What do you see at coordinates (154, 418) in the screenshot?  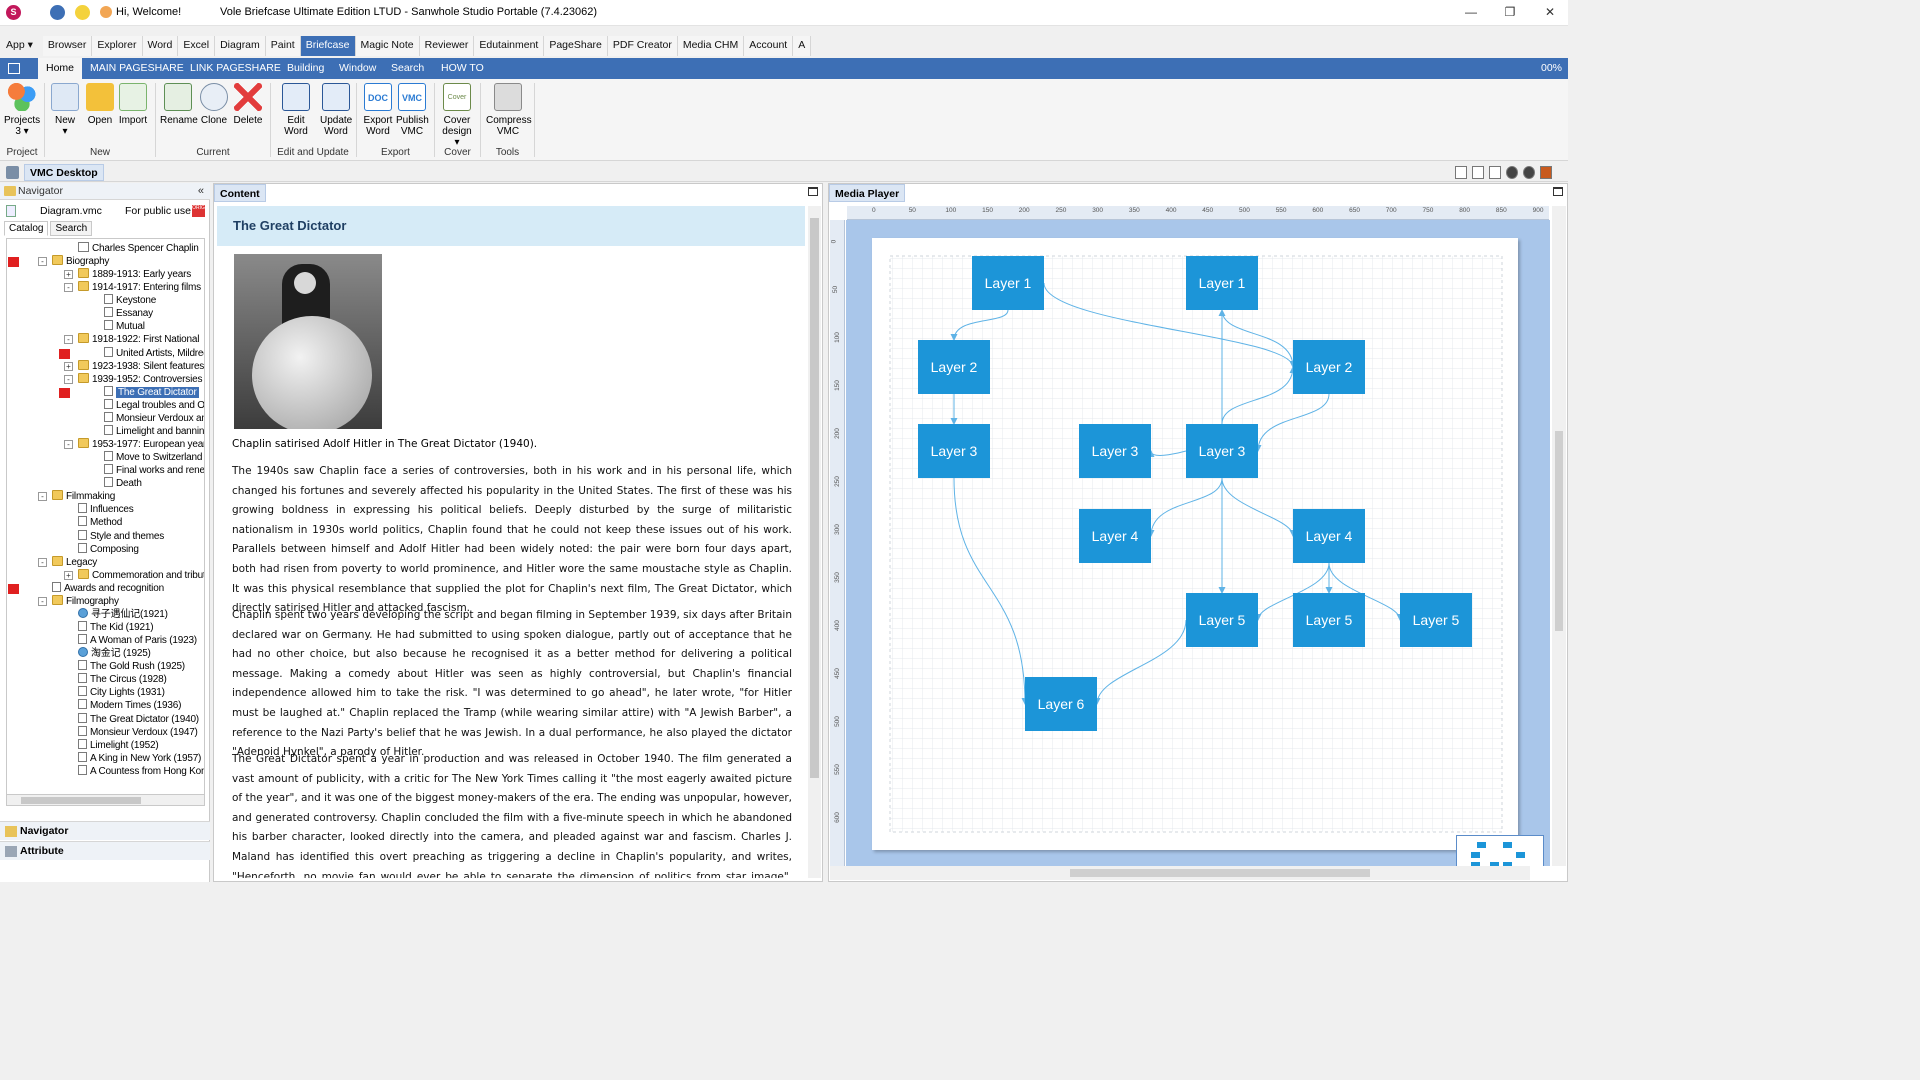 I see `tree-item: Monsieur Verdoux and c` at bounding box center [154, 418].